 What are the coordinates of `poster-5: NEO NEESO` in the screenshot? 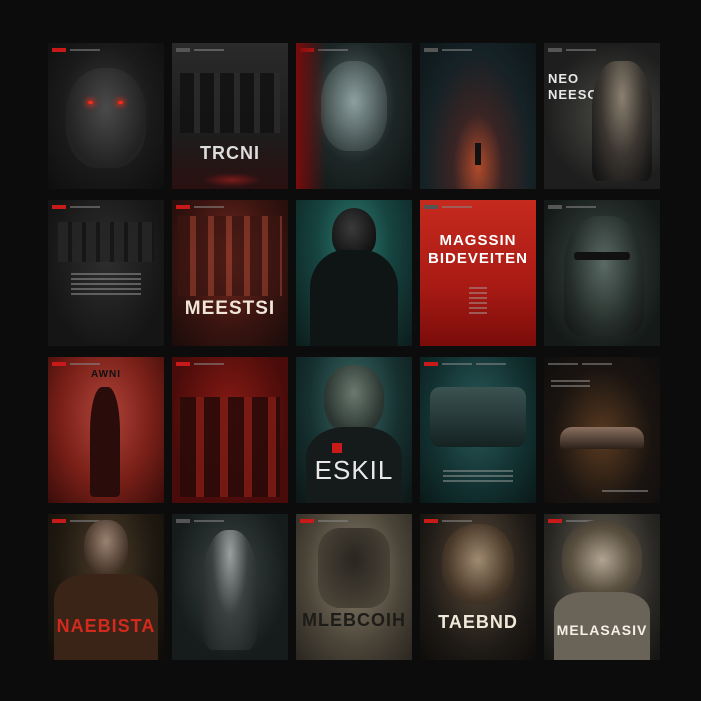 It's located at (602, 116).